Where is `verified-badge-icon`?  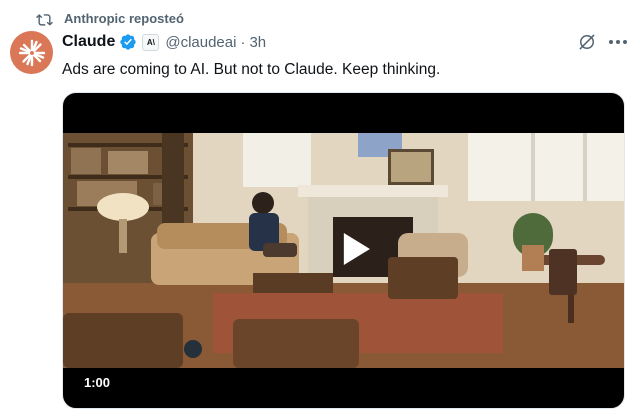 verified-badge-icon is located at coordinates (128, 42).